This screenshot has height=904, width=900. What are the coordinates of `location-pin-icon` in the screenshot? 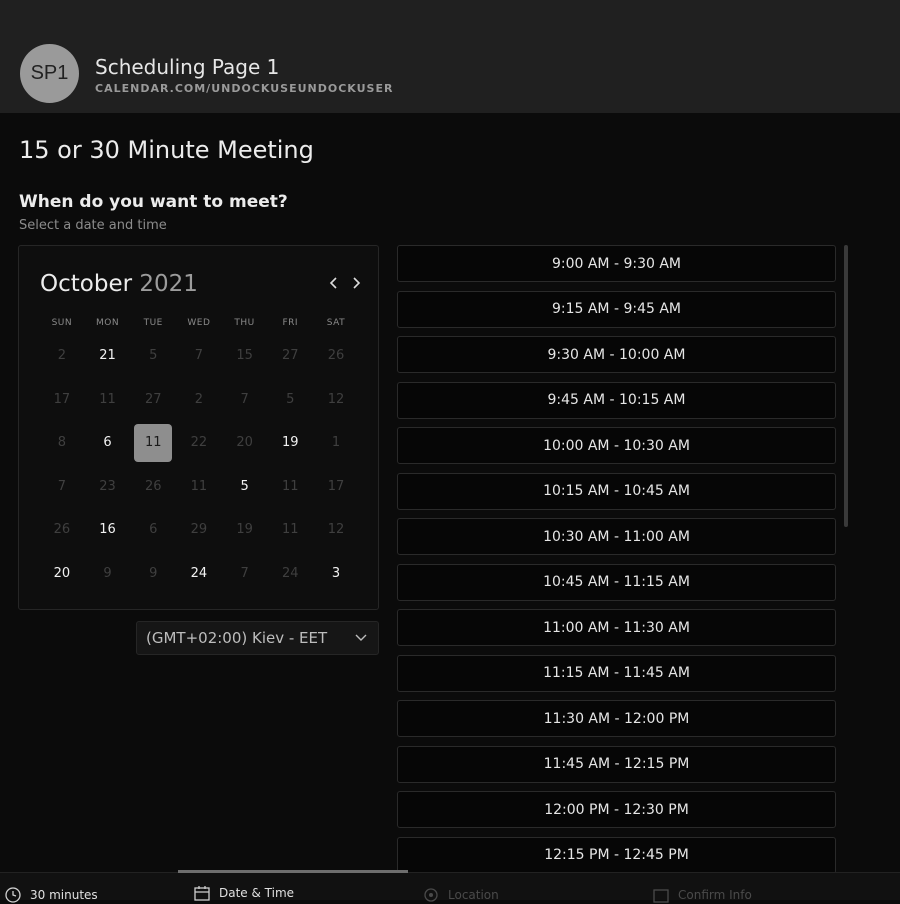 It's located at (431, 895).